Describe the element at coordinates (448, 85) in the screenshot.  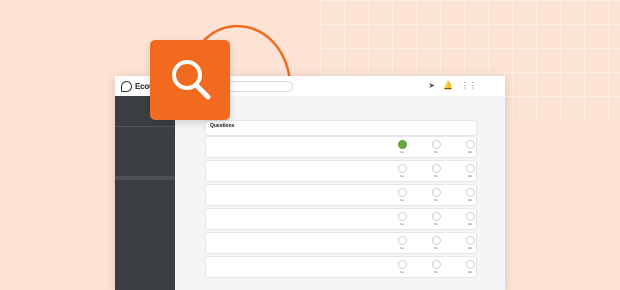
I see `bell-icon: 🔔` at that location.